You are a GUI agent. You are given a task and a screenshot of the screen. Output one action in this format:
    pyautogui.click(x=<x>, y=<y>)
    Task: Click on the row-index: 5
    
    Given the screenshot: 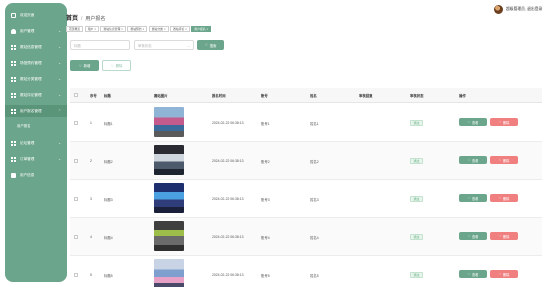 What is the action you would take?
    pyautogui.click(x=91, y=275)
    